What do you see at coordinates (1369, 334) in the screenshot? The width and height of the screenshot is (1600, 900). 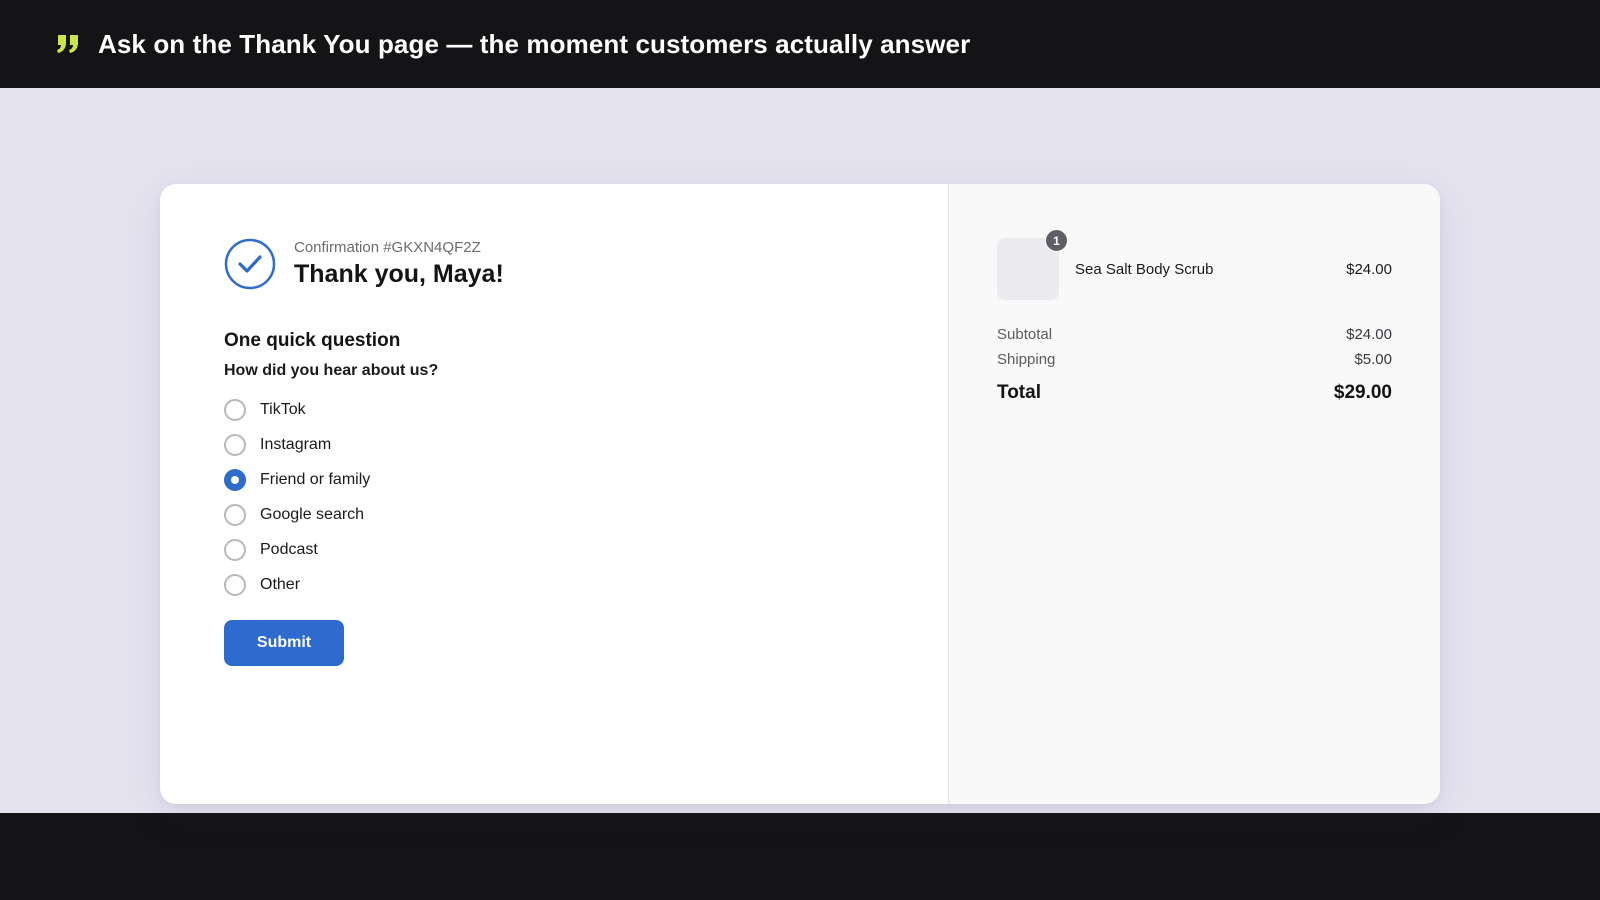 I see `subtotal-value: $24.00` at bounding box center [1369, 334].